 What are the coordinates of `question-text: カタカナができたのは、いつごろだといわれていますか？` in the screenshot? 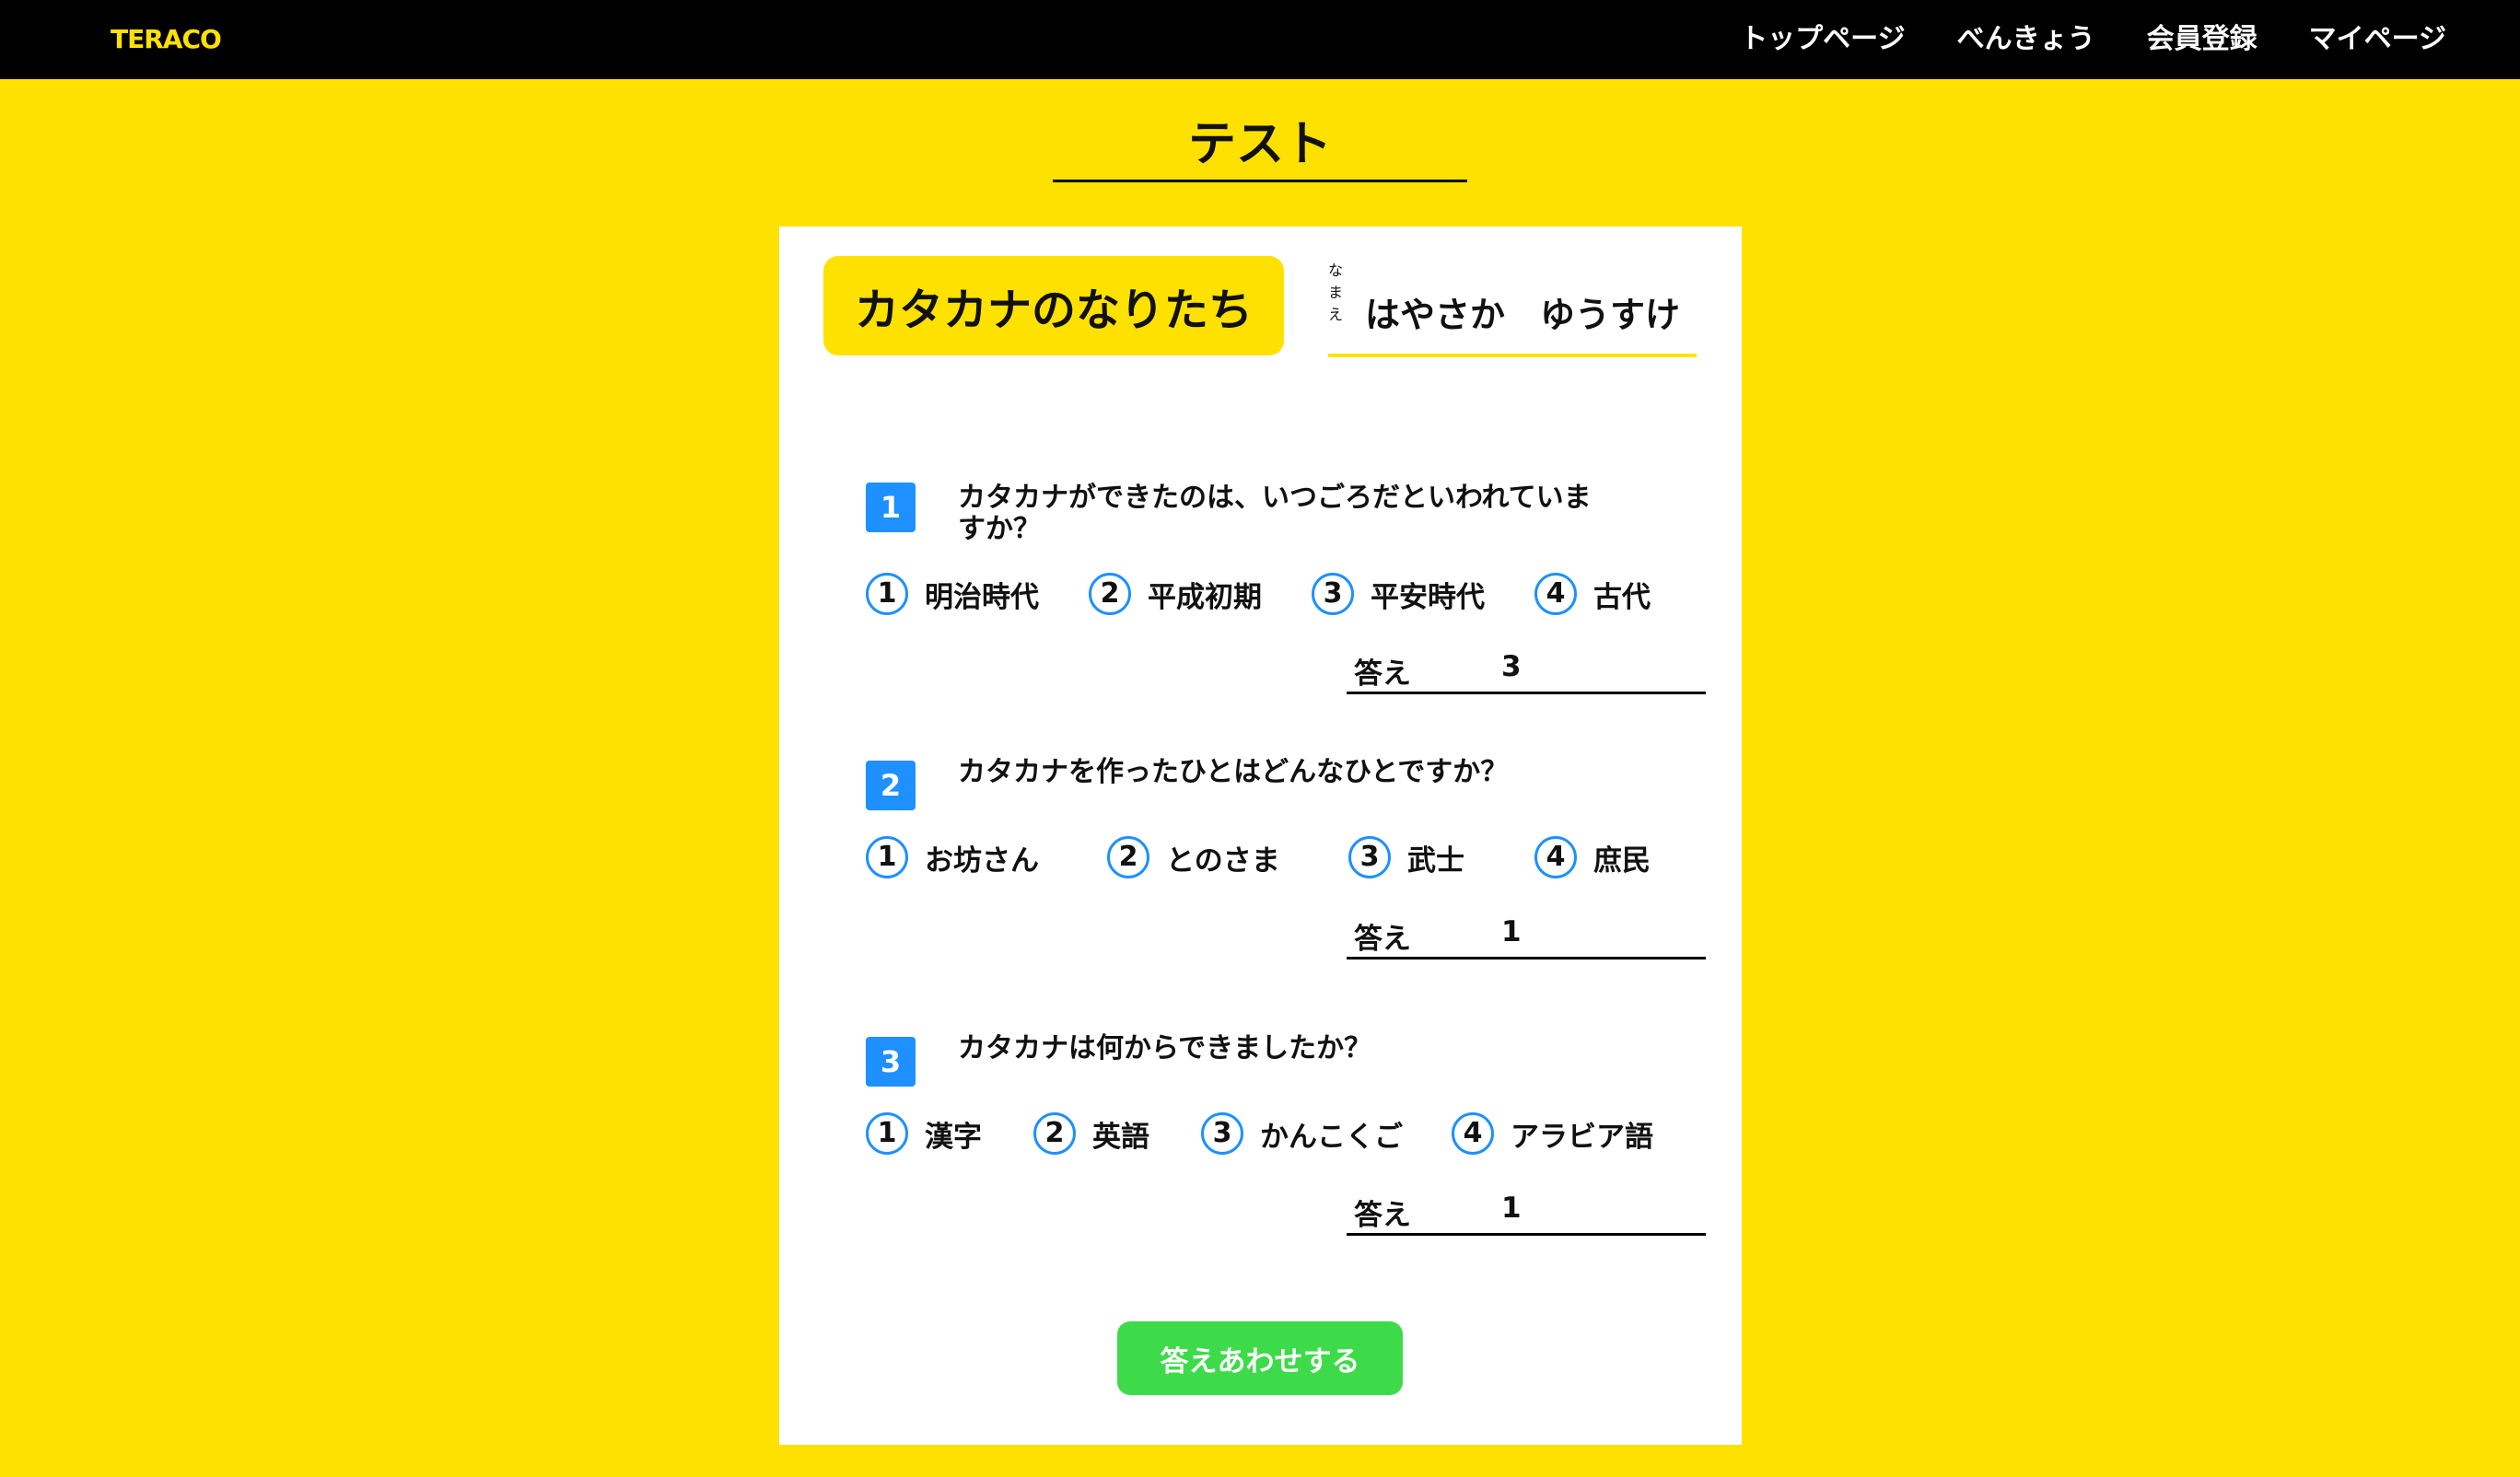 It's located at (1275, 513).